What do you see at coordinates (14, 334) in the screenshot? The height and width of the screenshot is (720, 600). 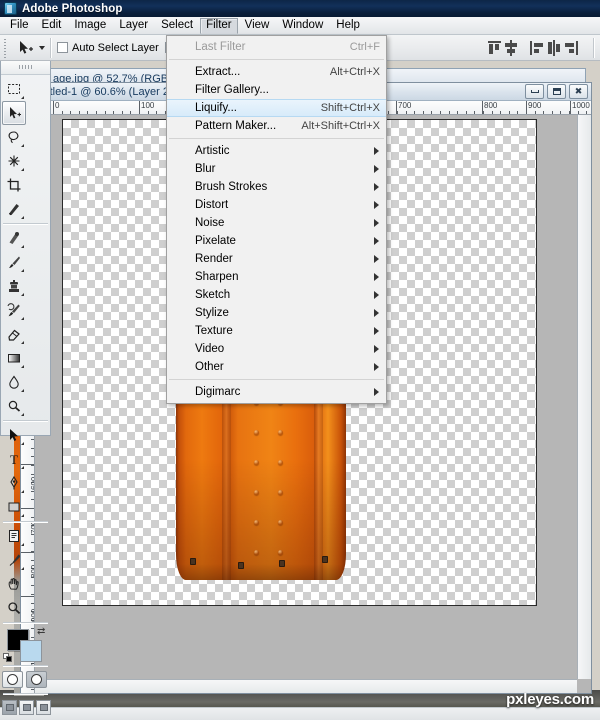 I see `eraser-tool` at bounding box center [14, 334].